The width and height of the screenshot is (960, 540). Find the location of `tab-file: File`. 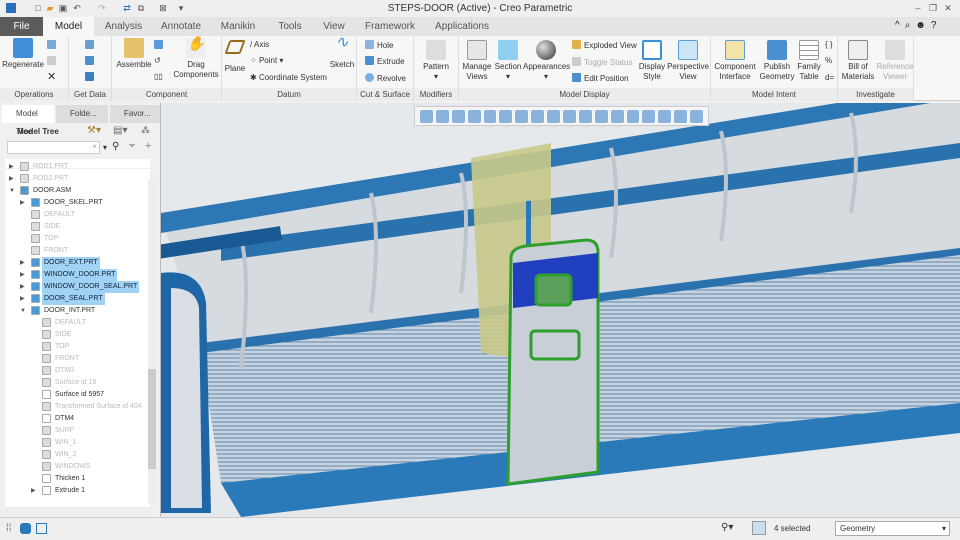

tab-file: File is located at coordinates (21, 26).